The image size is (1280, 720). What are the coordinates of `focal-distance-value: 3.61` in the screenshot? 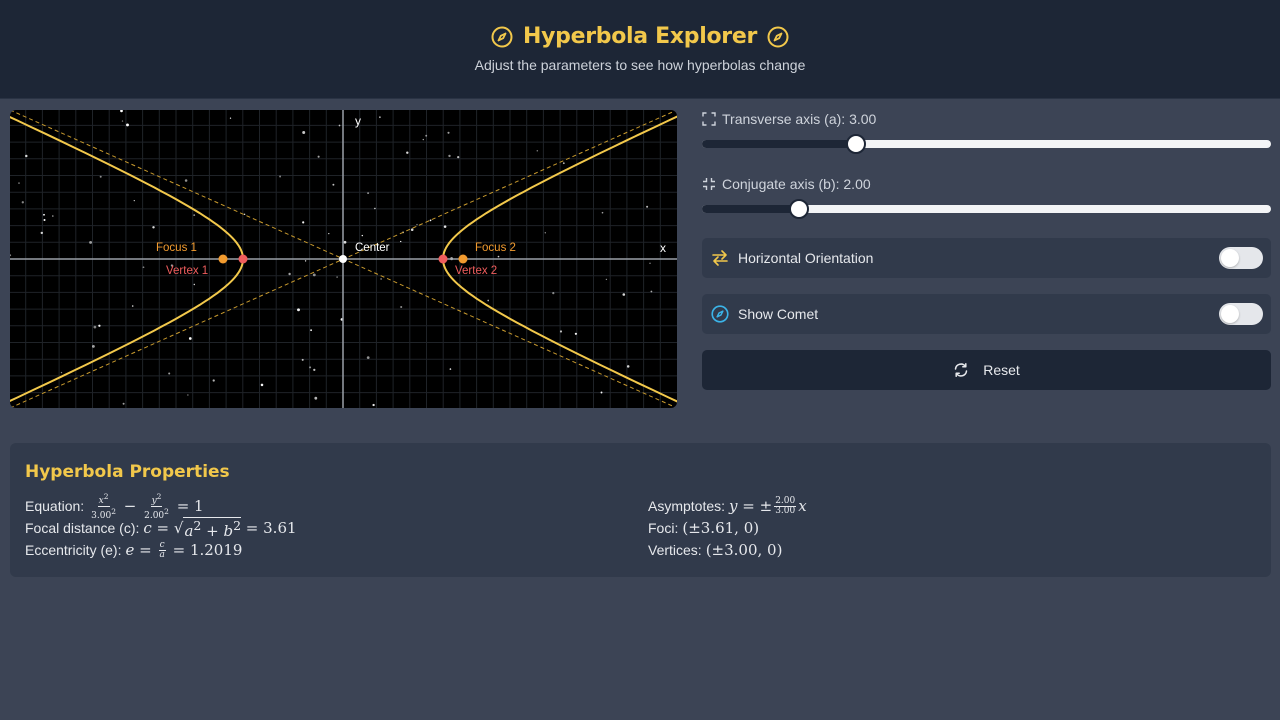 It's located at (280, 528).